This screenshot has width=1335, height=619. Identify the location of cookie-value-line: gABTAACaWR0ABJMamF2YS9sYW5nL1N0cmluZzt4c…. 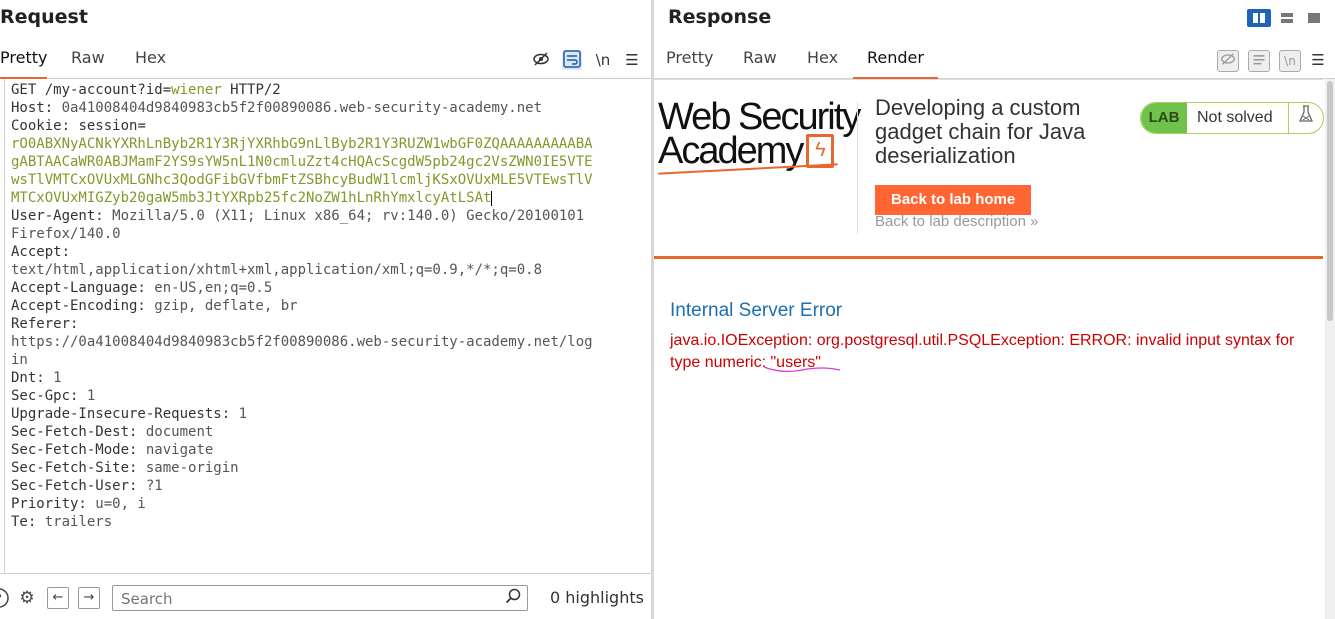
(302, 162).